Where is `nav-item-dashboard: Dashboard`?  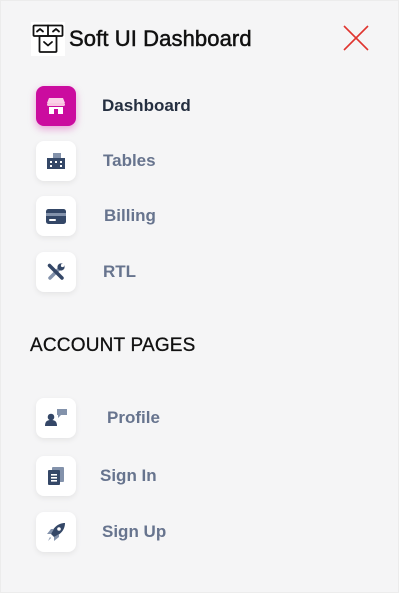
nav-item-dashboard: Dashboard is located at coordinates (113, 106).